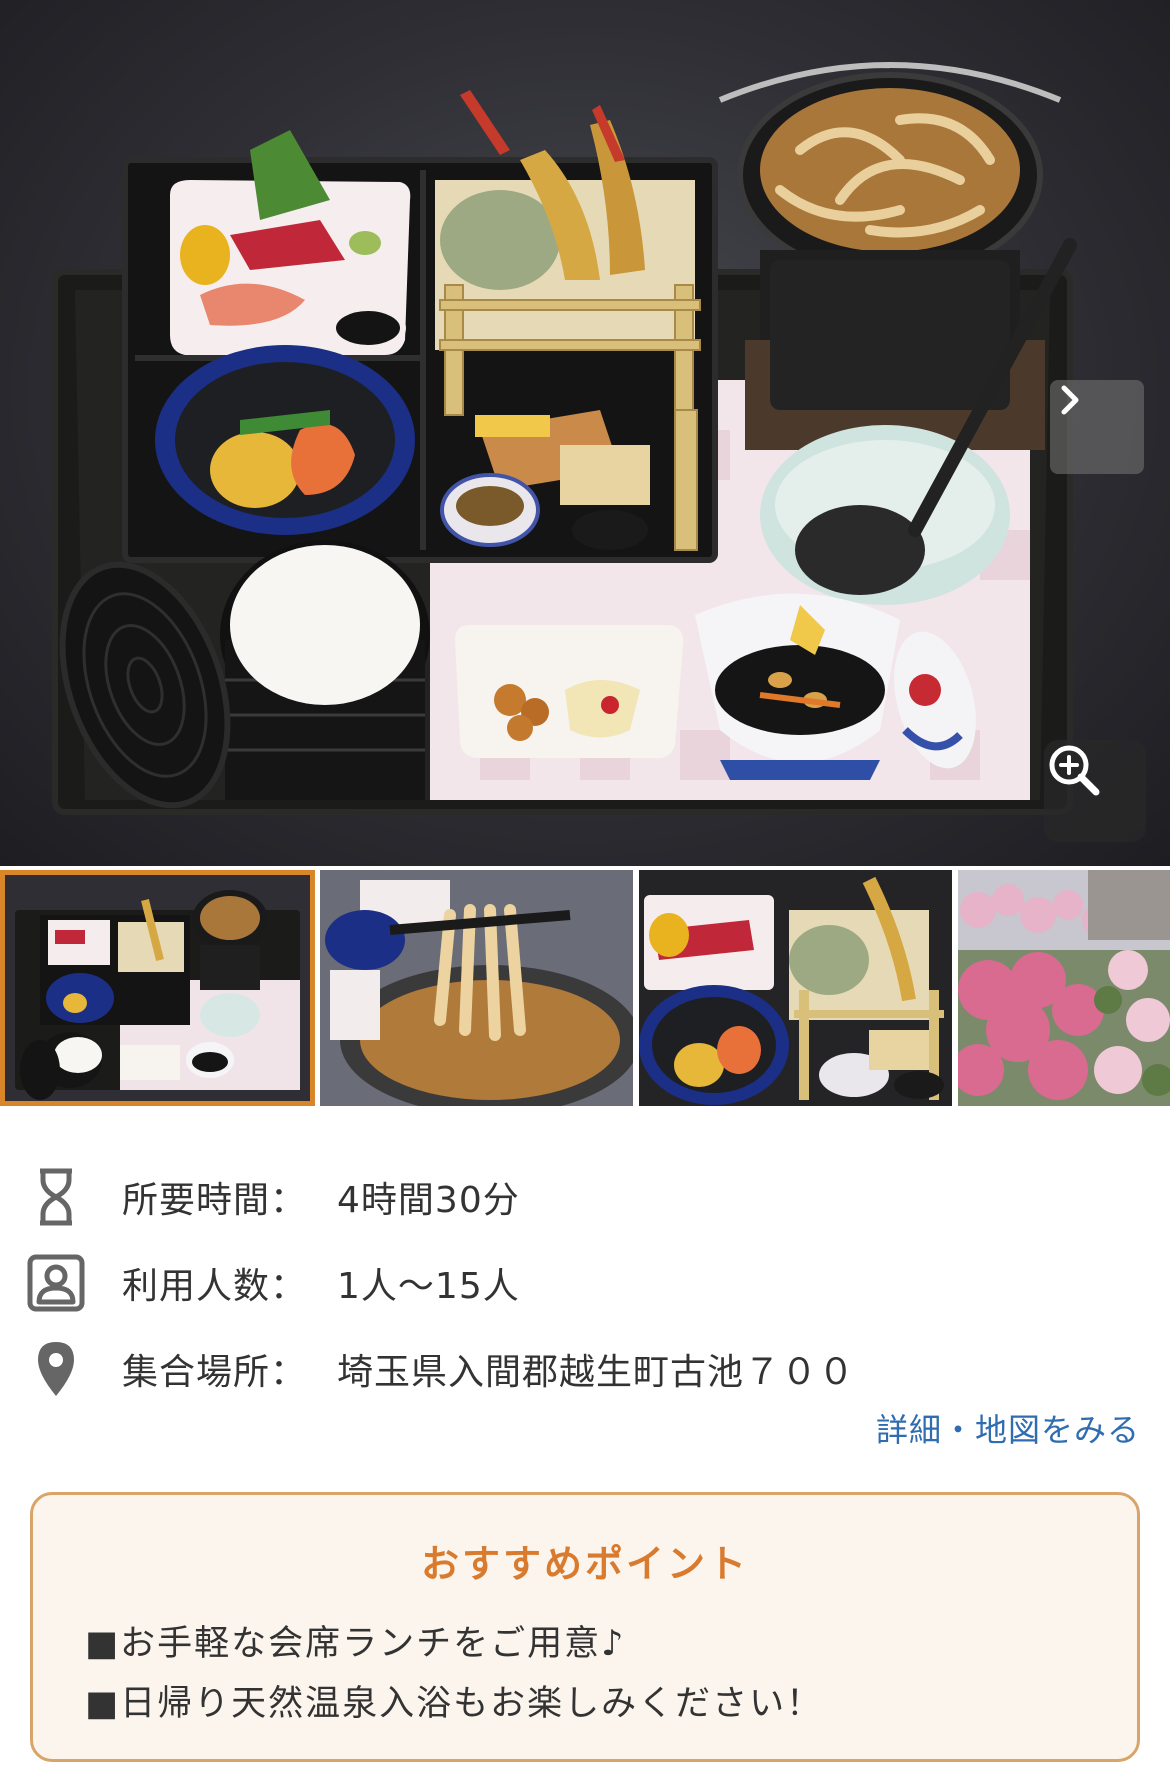  Describe the element at coordinates (584, 1564) in the screenshot. I see `recommend-title: おすすめポイント` at that location.